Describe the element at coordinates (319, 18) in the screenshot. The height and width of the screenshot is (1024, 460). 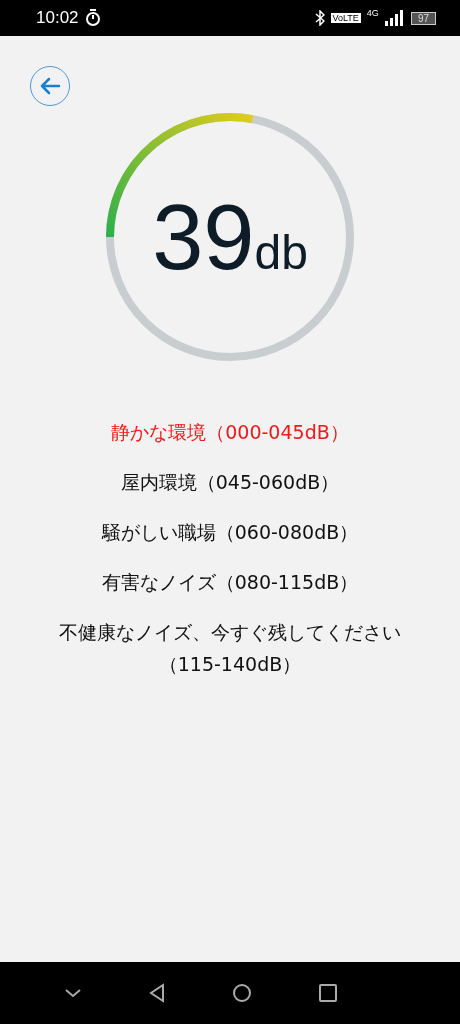
I see `bluetooth-icon` at that location.